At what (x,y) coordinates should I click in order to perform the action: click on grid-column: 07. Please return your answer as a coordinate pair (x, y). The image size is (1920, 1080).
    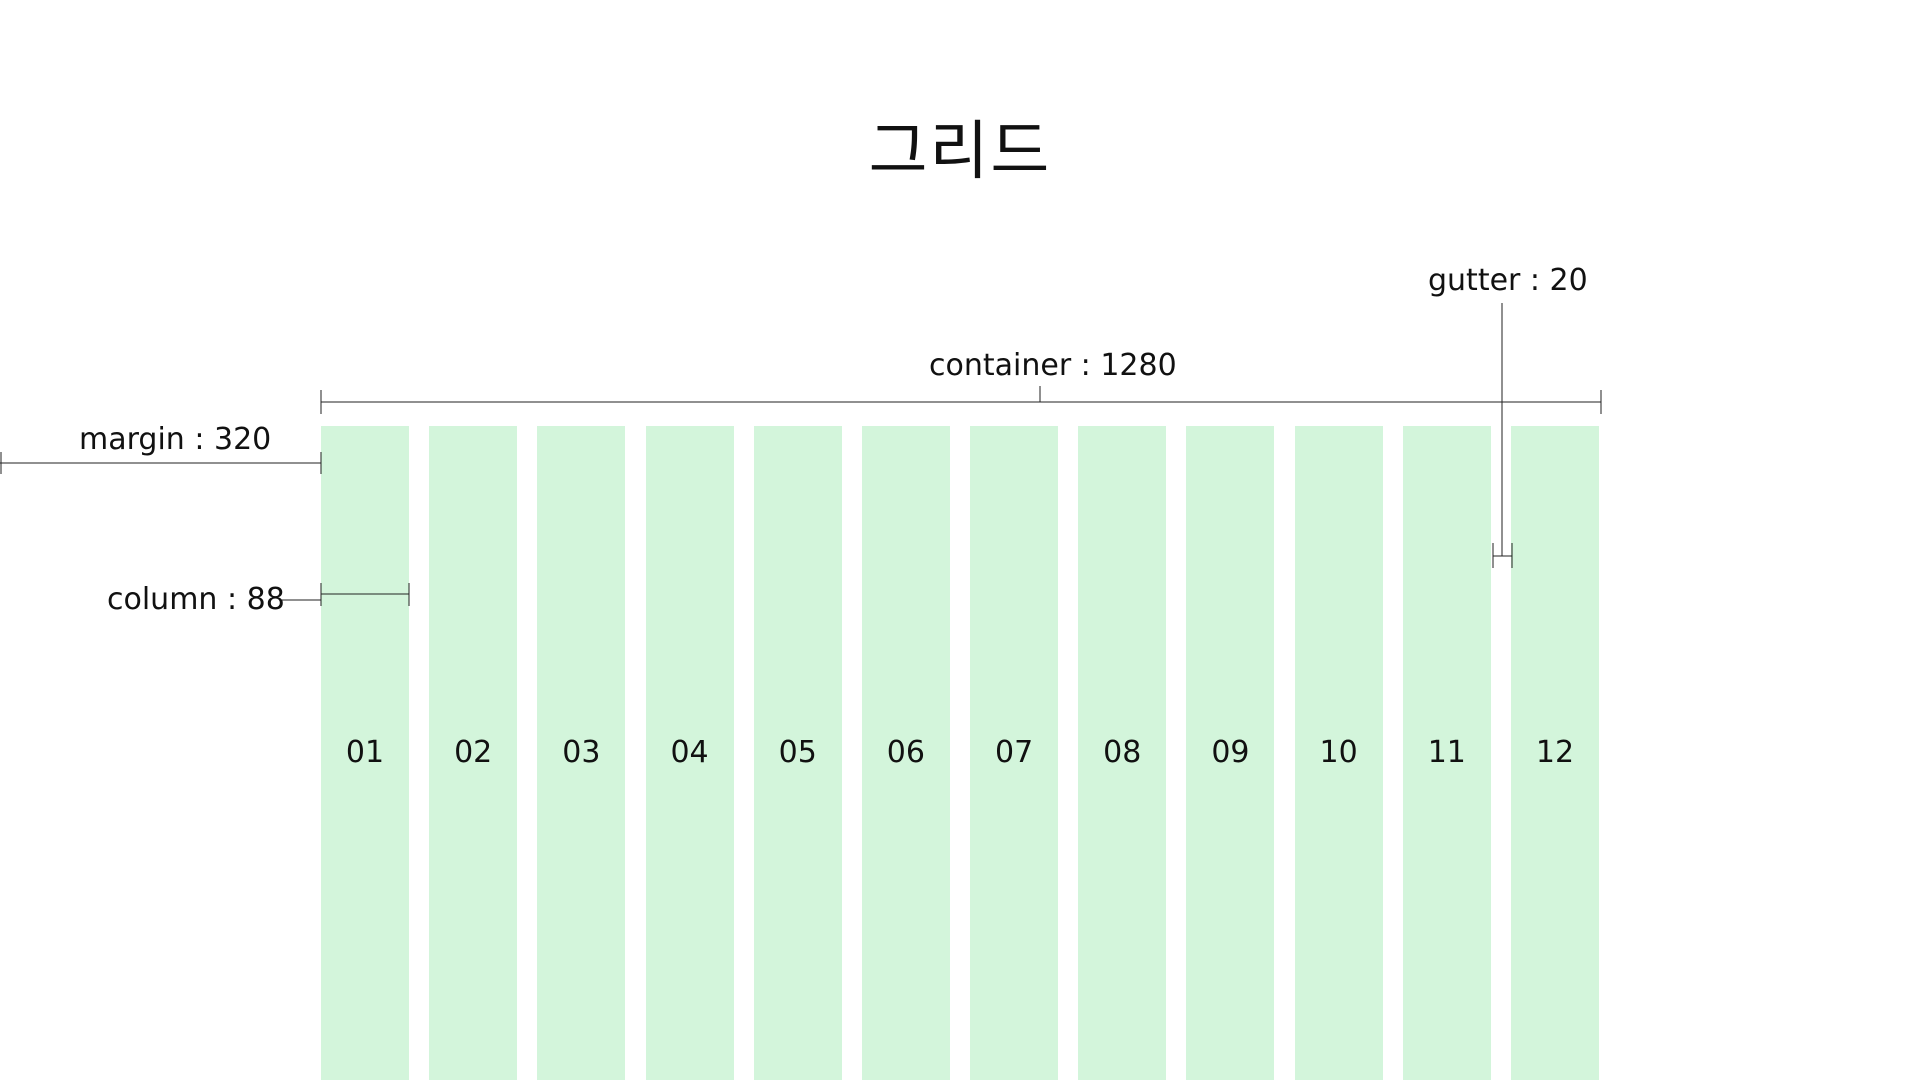
    Looking at the image, I should click on (1014, 753).